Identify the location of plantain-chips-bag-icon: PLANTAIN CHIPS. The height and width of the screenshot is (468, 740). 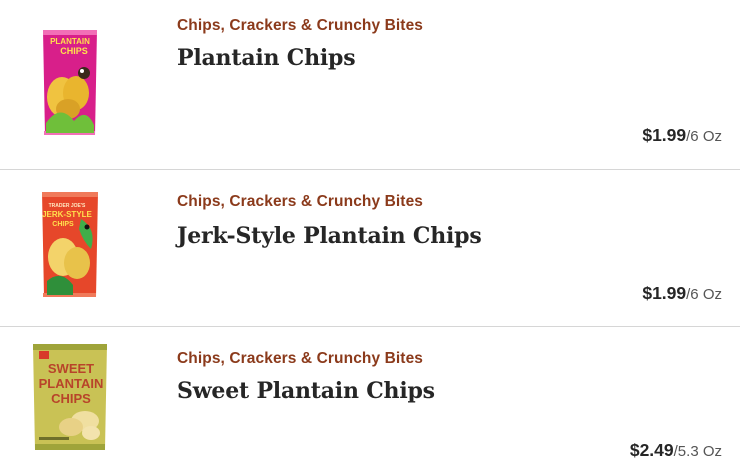
(70, 82).